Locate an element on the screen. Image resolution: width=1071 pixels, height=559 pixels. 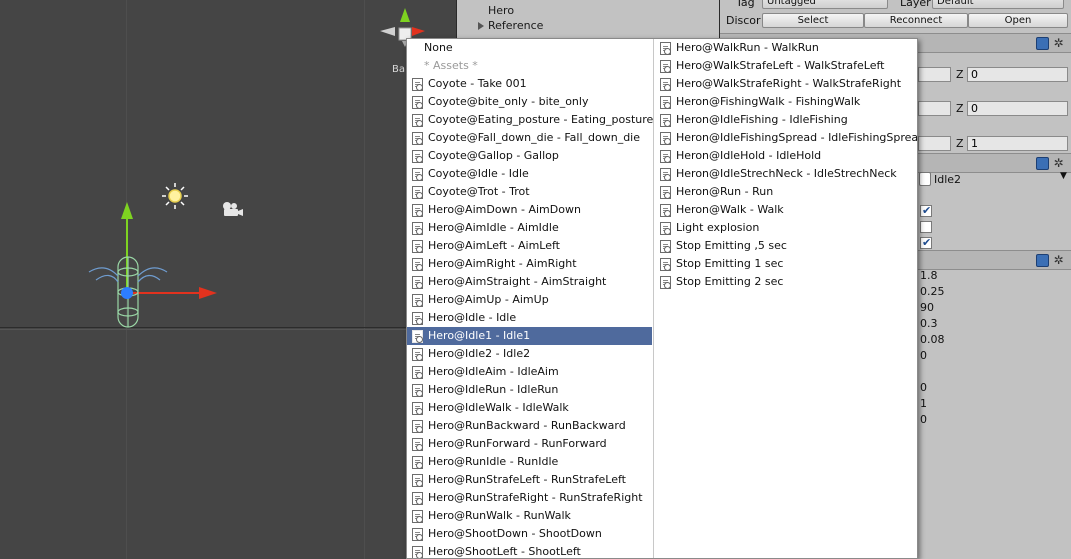
menu-item: Hero@IdleRun - IdleRun is located at coordinates (529, 390).